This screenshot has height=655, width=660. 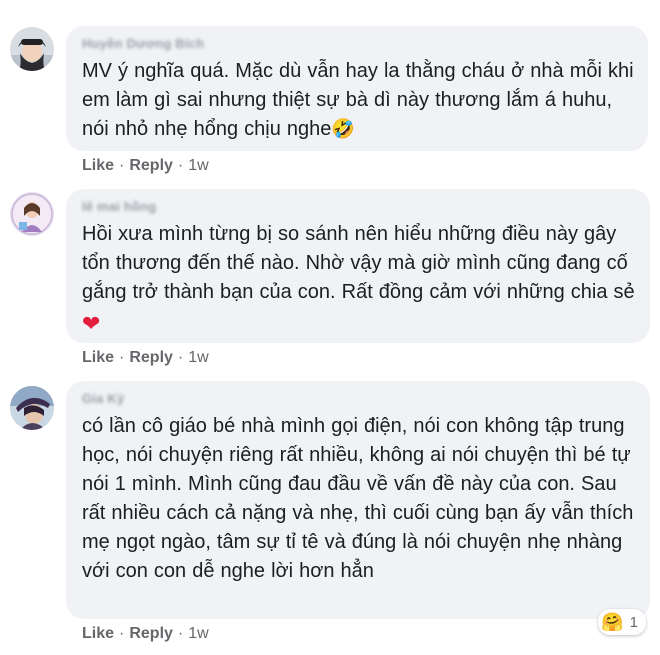 What do you see at coordinates (633, 622) in the screenshot?
I see `reaction-count: 1` at bounding box center [633, 622].